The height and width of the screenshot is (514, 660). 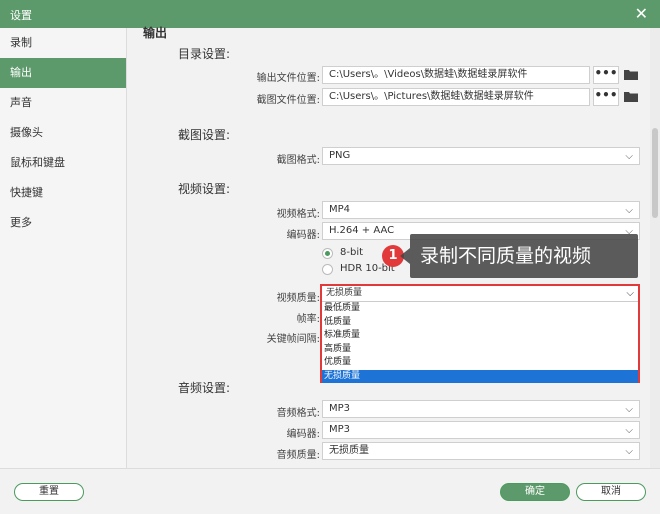 What do you see at coordinates (63, 73) in the screenshot?
I see `sidebar-item-output: 输出` at bounding box center [63, 73].